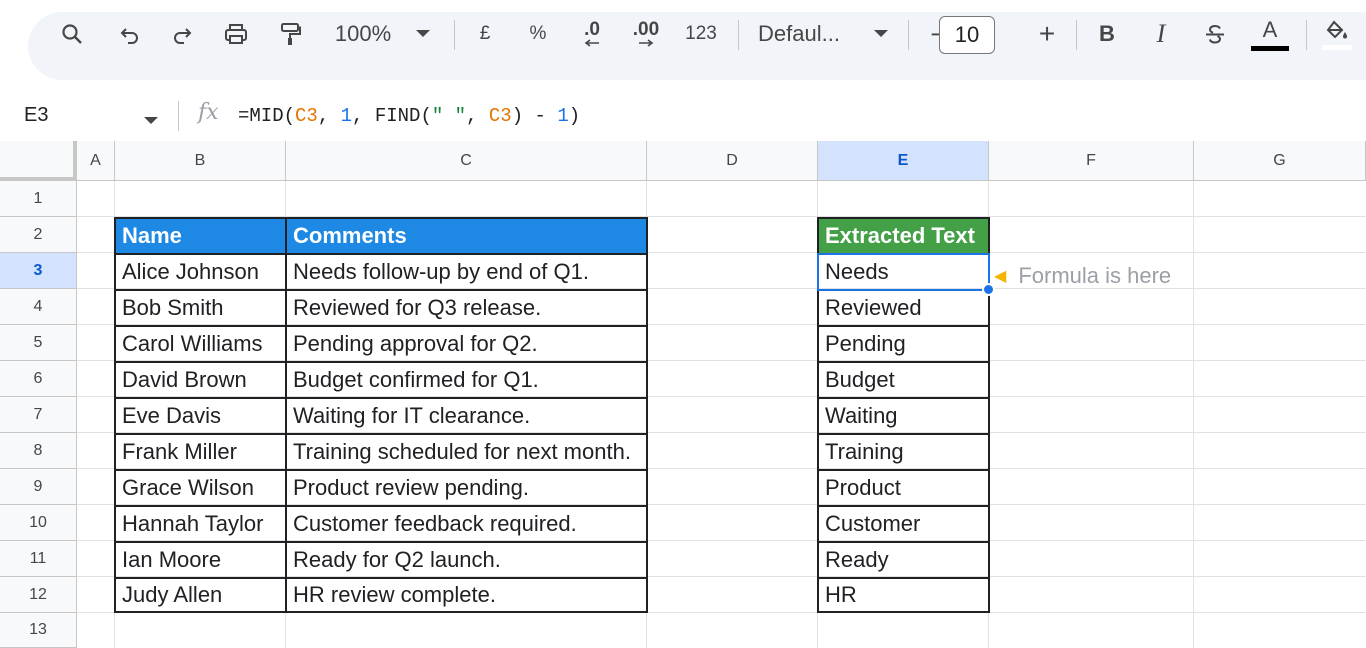 The width and height of the screenshot is (1366, 648). I want to click on fill-color-icon, so click(1337, 34).